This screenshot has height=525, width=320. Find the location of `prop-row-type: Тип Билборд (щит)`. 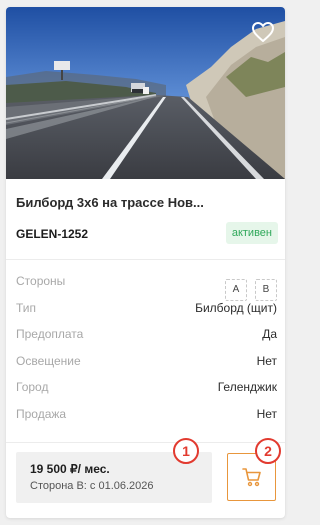

prop-row-type: Тип Билборд (щит) is located at coordinates (146, 309).